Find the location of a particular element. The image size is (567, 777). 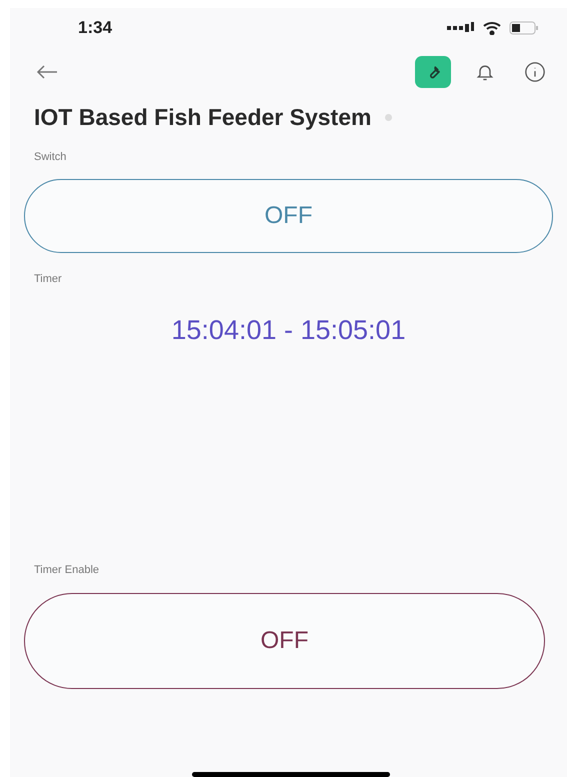

signal-icon is located at coordinates (461, 28).